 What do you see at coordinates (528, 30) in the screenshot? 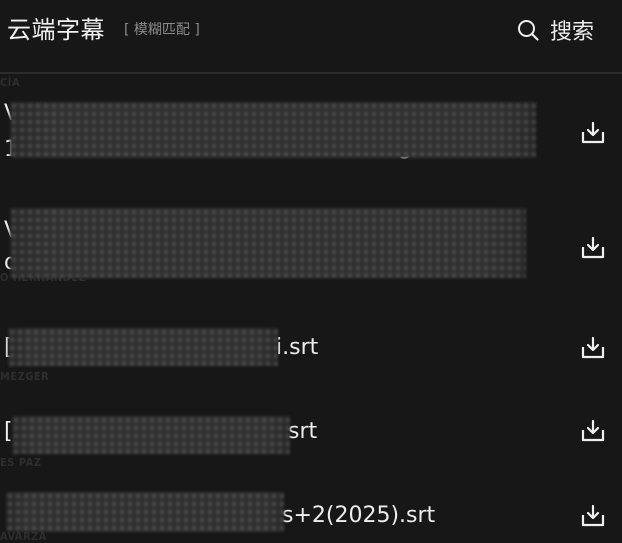
I see `search-icon` at bounding box center [528, 30].